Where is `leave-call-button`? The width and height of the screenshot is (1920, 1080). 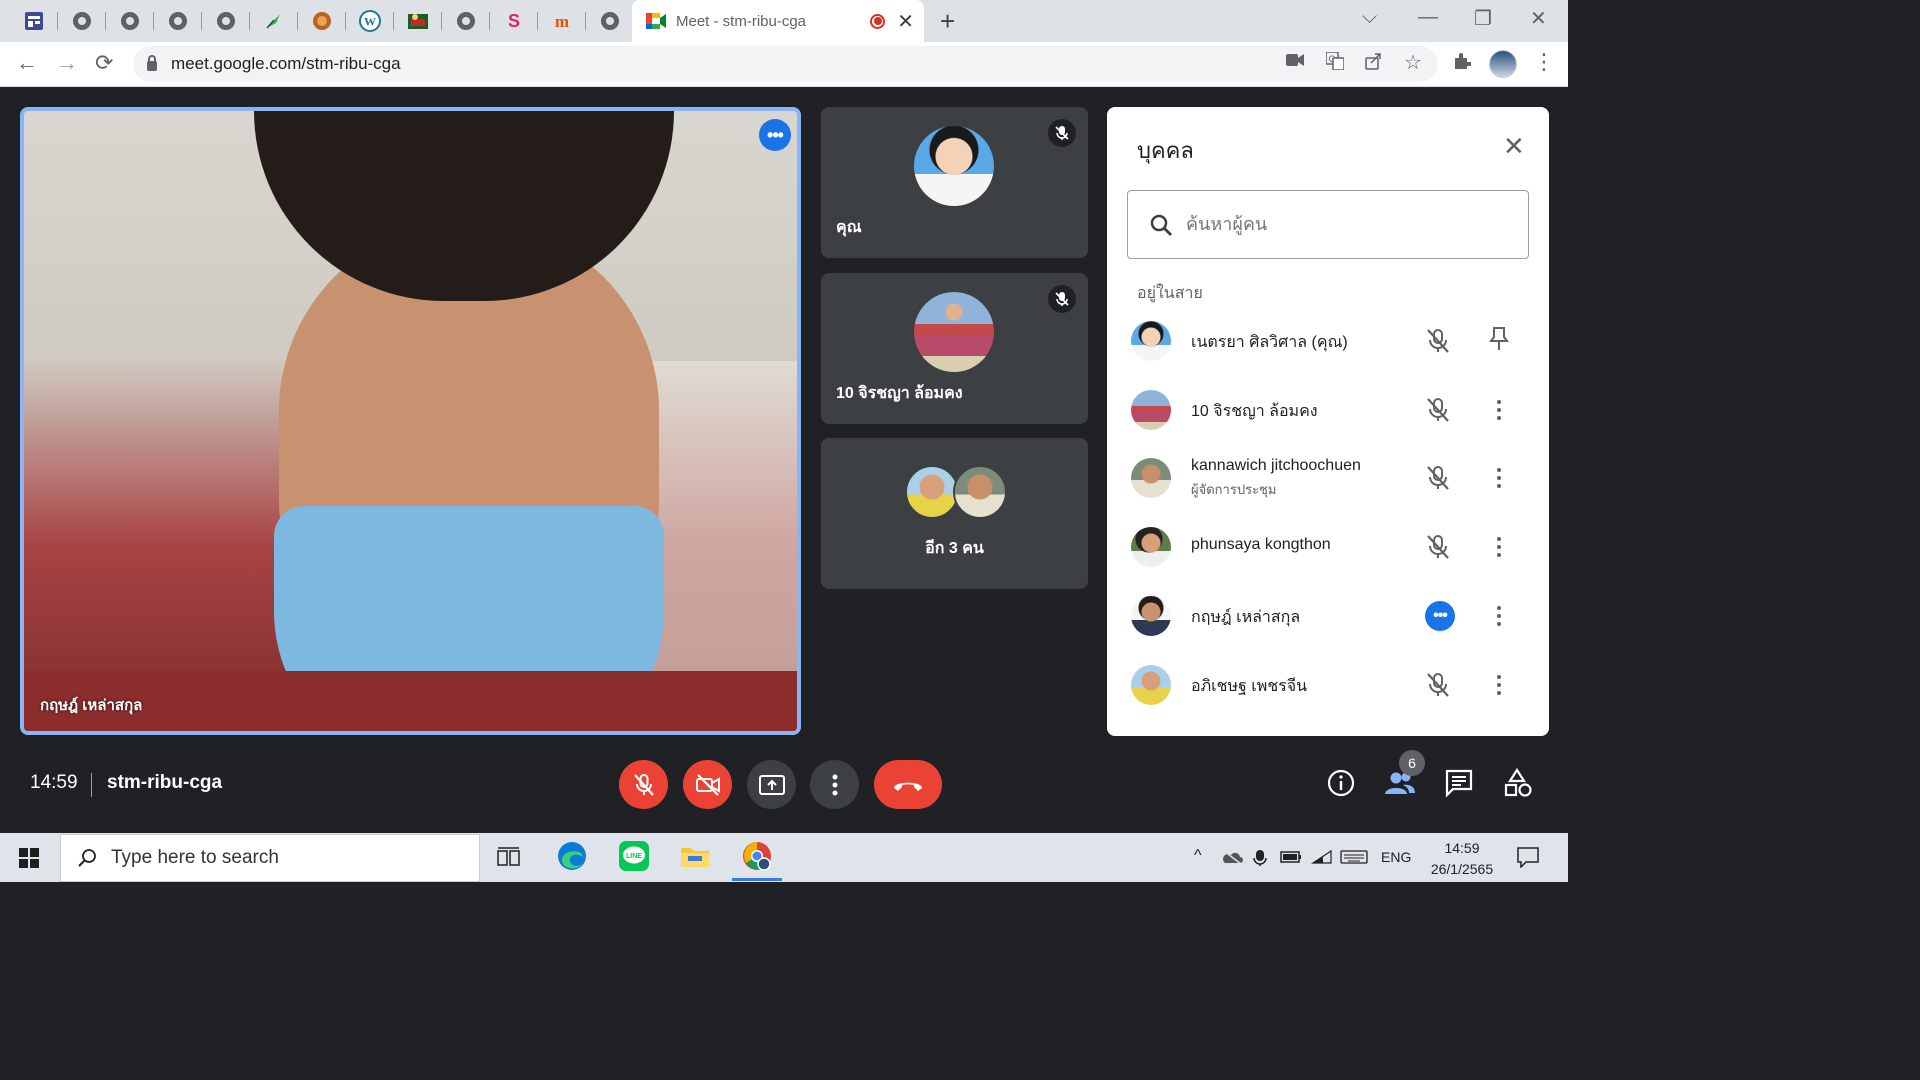
leave-call-button is located at coordinates (908, 784).